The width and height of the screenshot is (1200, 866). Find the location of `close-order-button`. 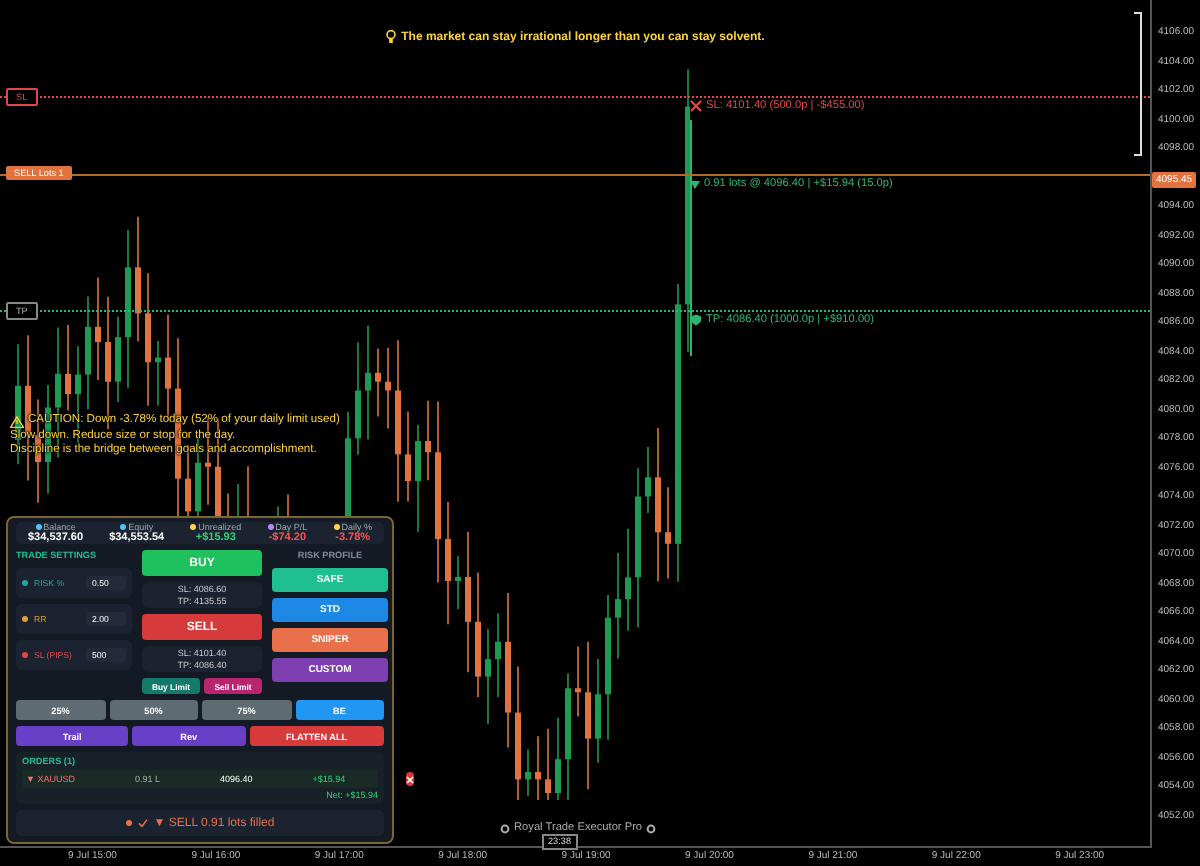

close-order-button is located at coordinates (409, 779).